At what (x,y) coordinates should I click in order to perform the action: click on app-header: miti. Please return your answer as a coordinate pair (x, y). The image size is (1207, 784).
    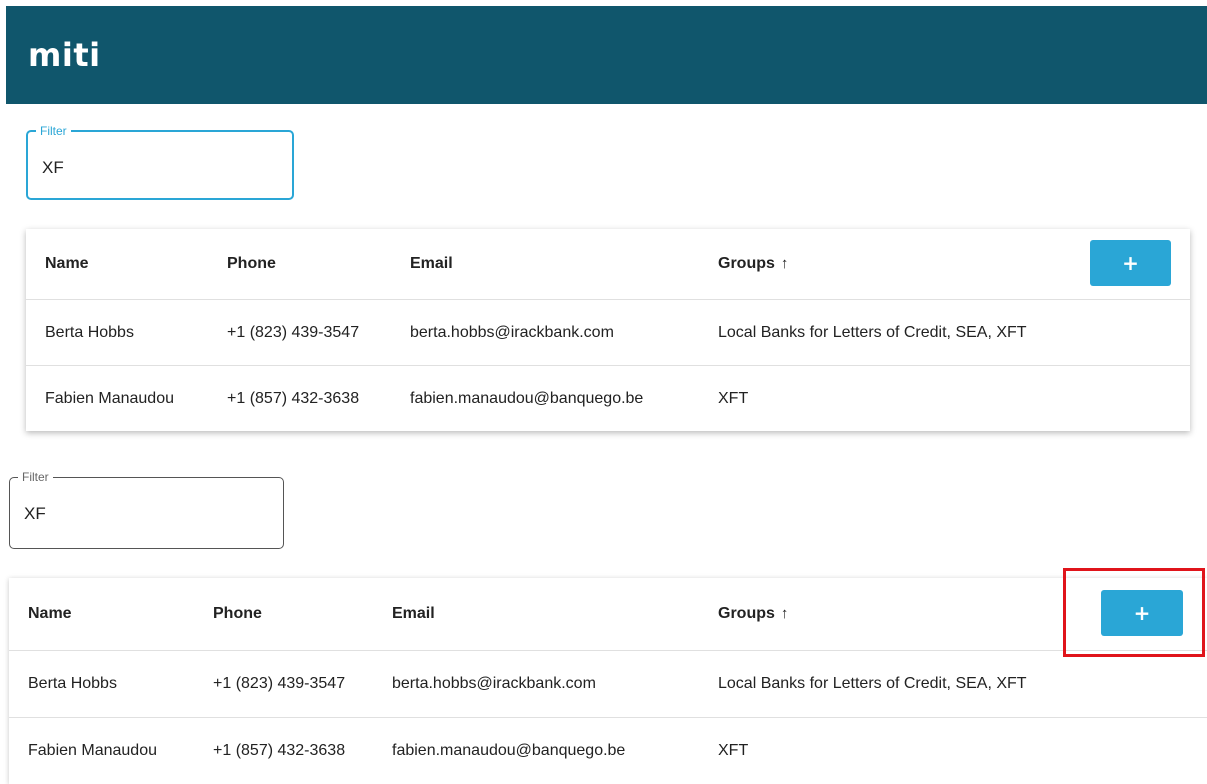
    Looking at the image, I should click on (606, 55).